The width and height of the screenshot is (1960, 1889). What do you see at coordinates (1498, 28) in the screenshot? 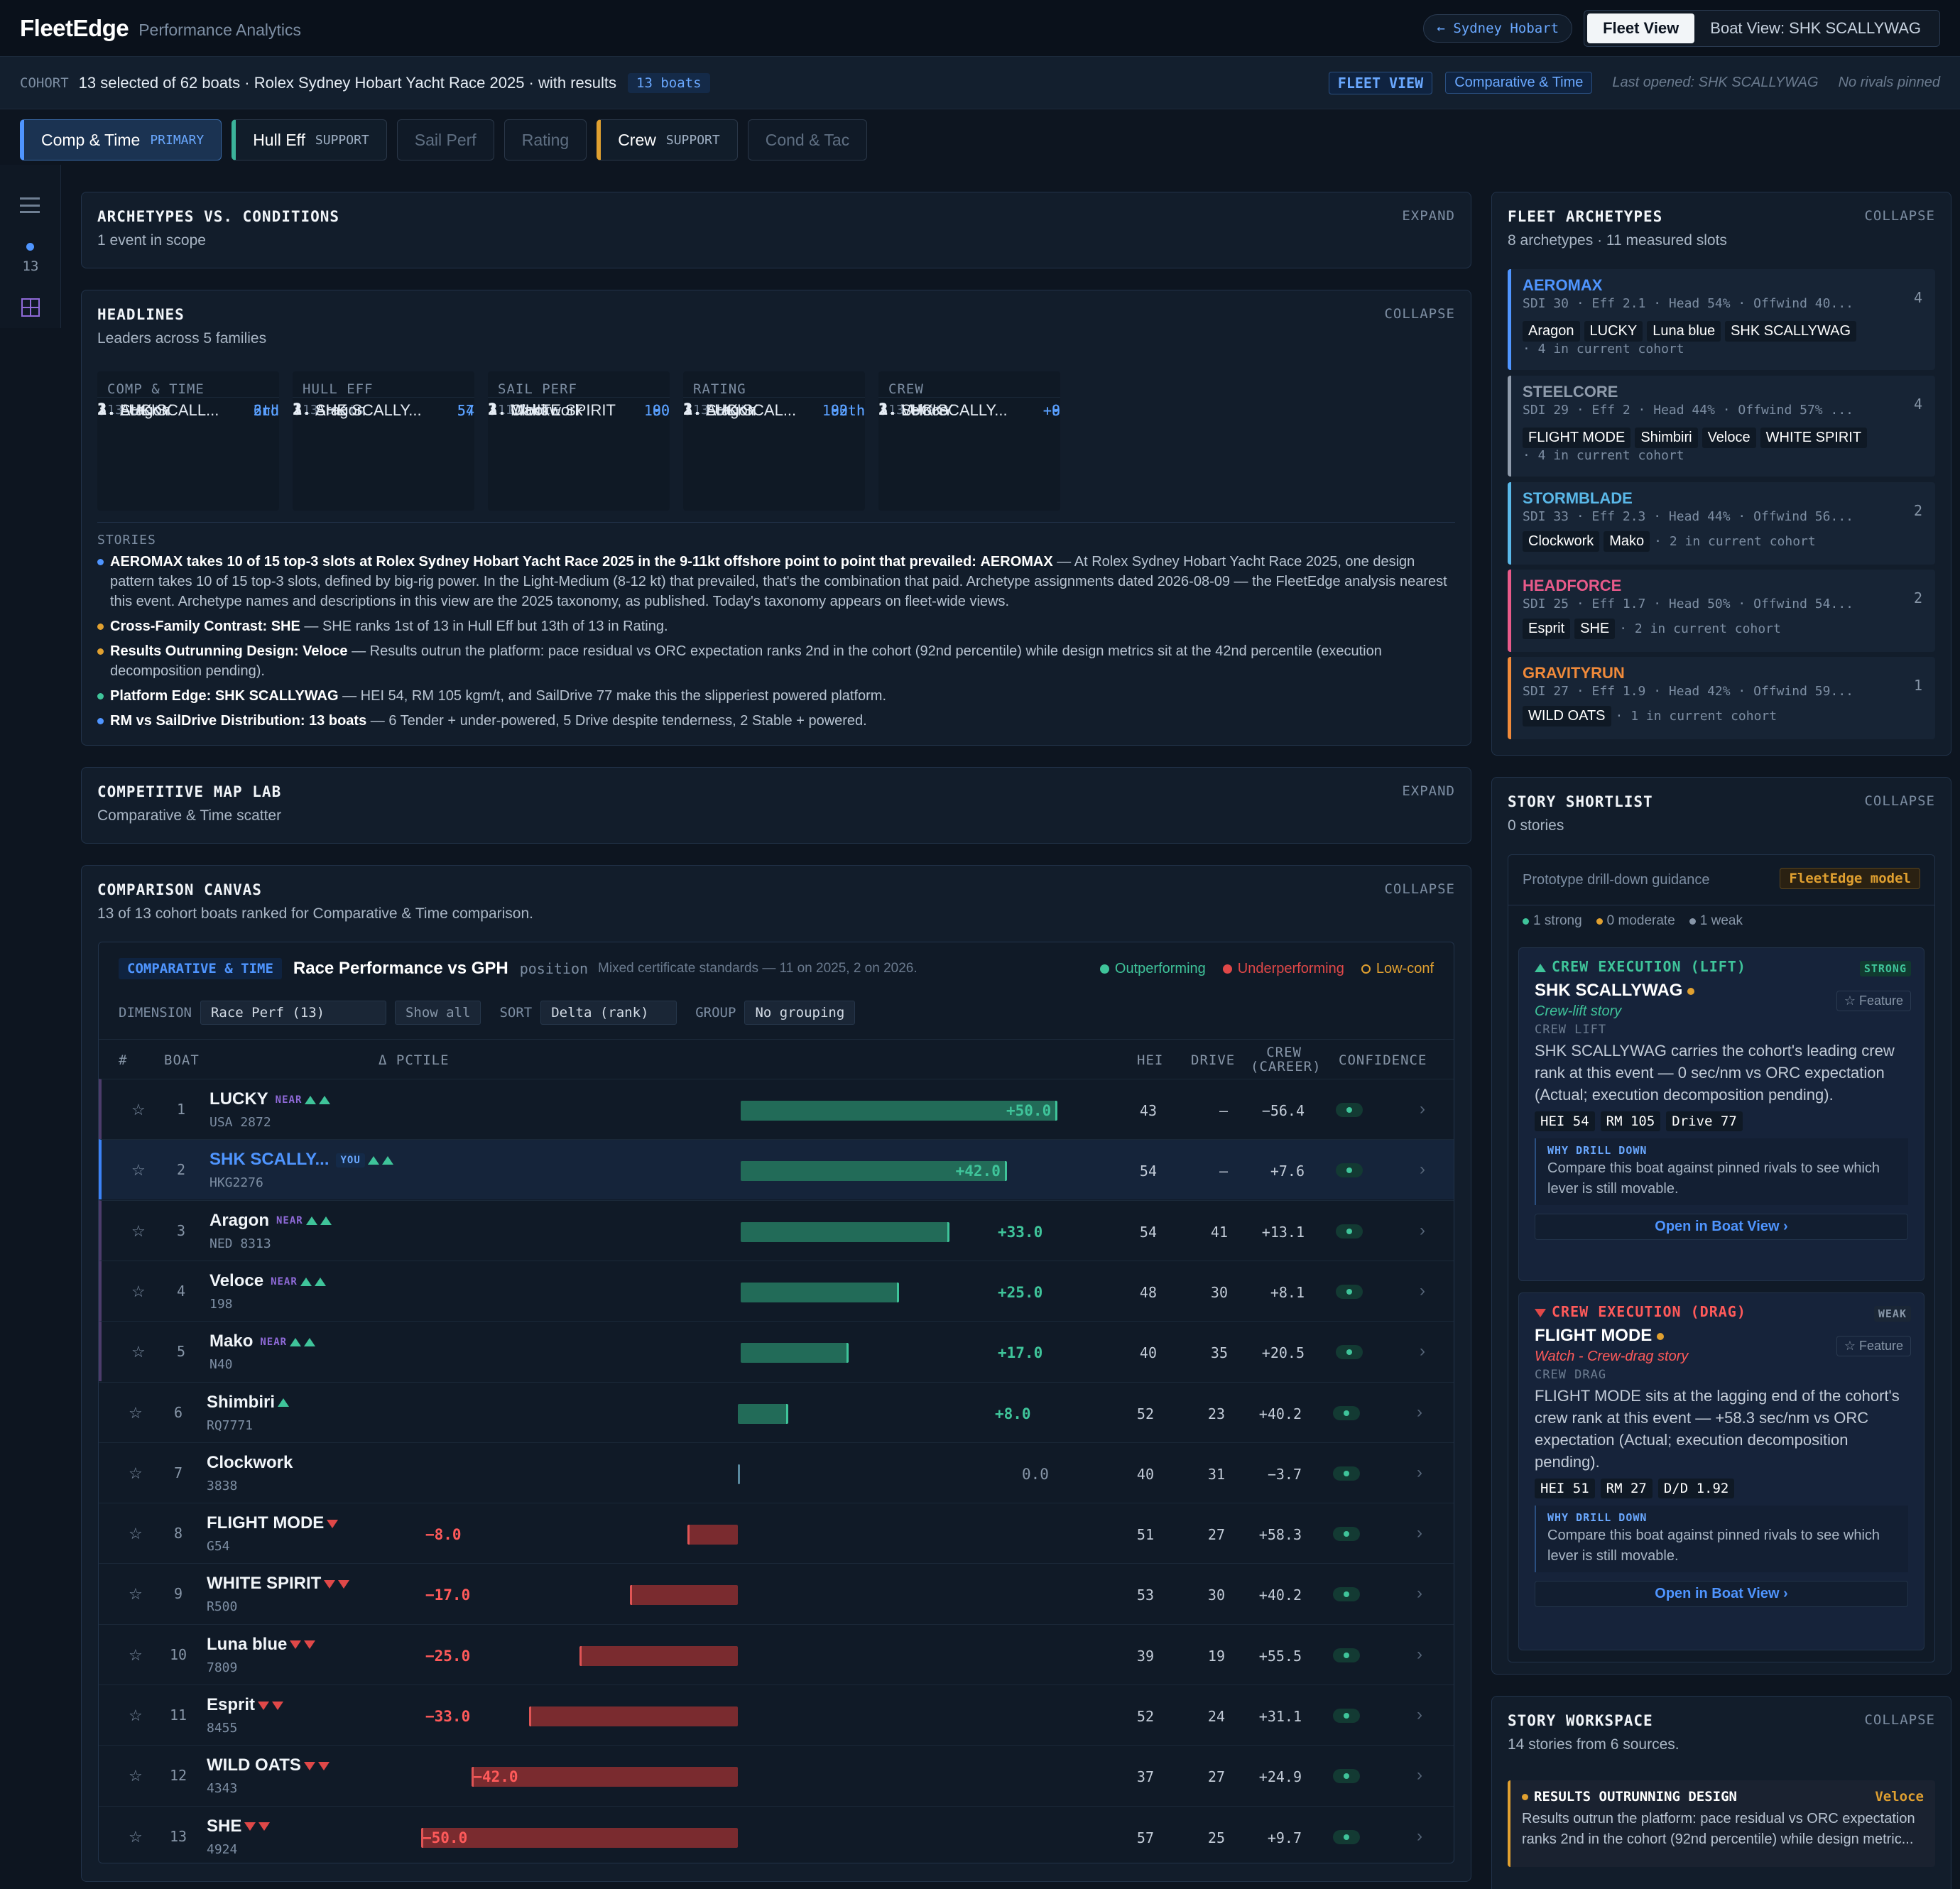
I see `back-to-event-button: ← Sydney Hobart` at bounding box center [1498, 28].